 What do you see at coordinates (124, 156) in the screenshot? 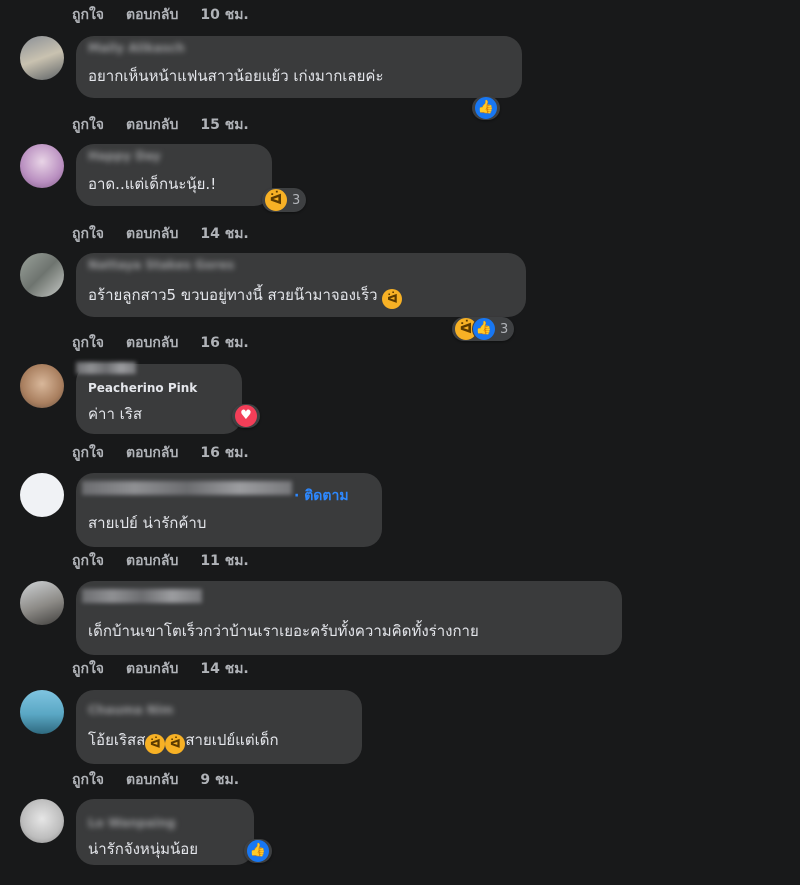
I see `comment-author: Happy Day` at bounding box center [124, 156].